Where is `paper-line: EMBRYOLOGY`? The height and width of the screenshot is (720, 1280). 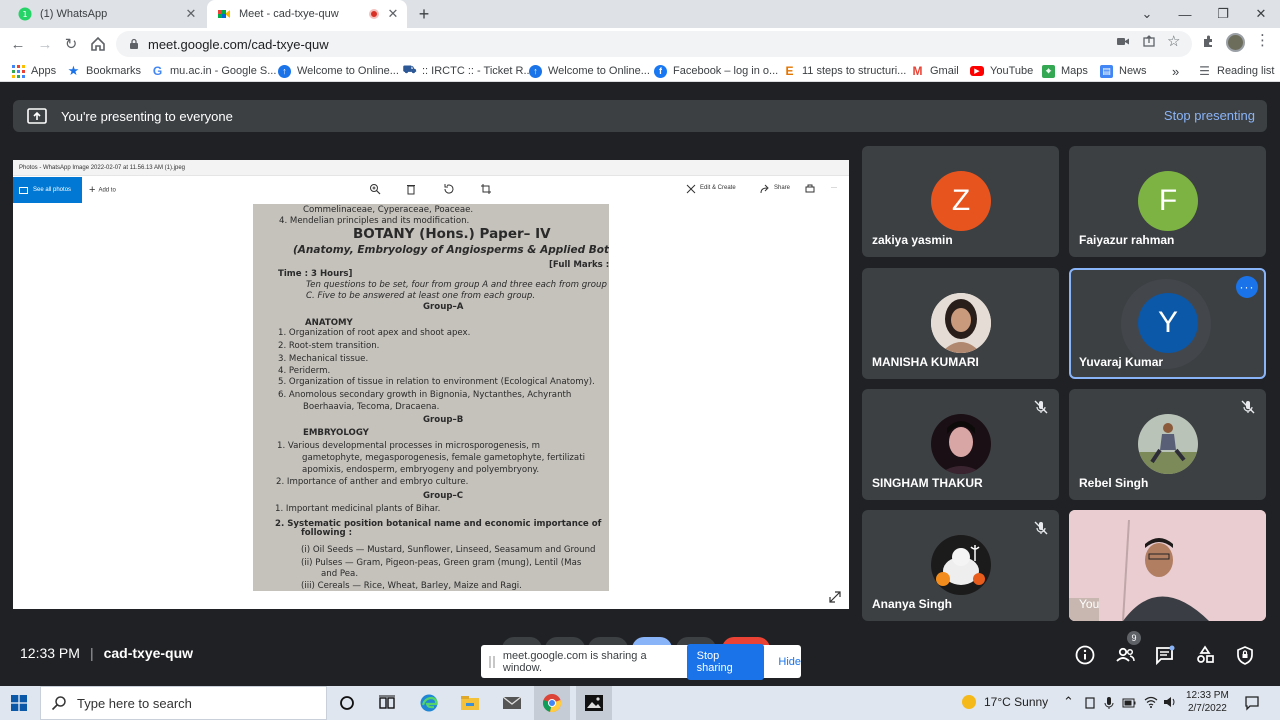
paper-line: EMBRYOLOGY is located at coordinates (336, 433).